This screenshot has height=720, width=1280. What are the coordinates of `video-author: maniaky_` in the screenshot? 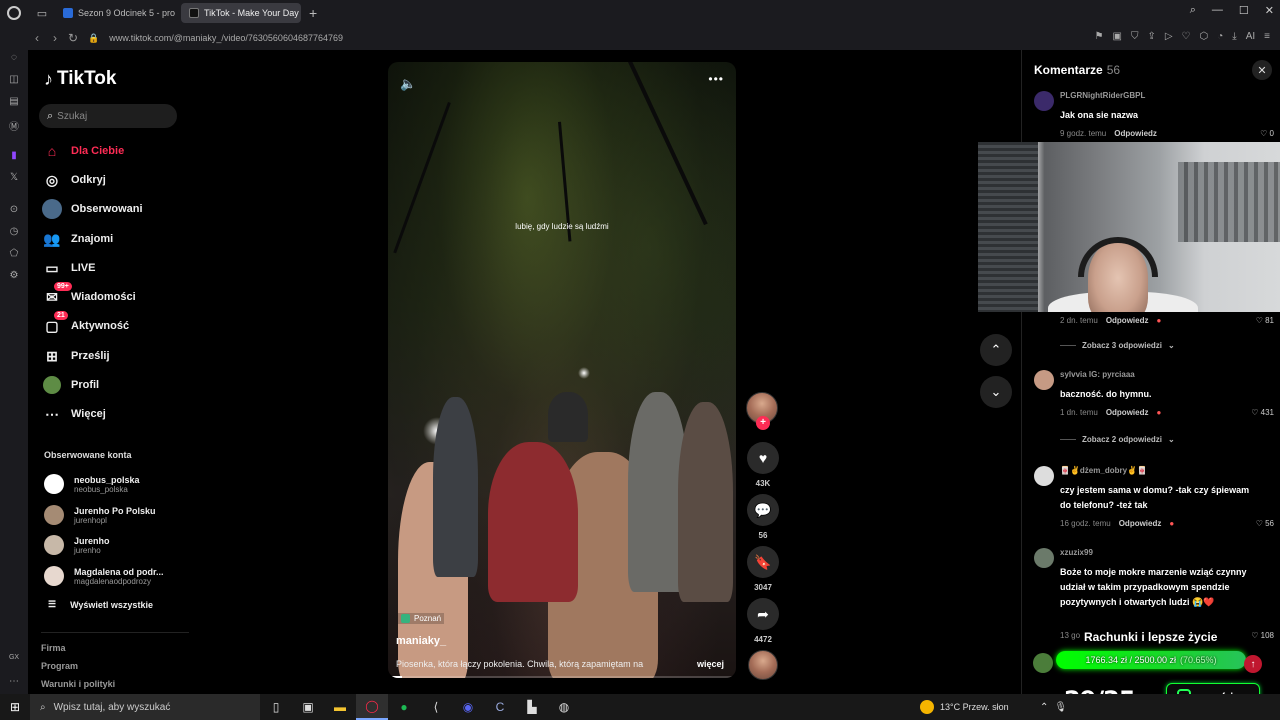 It's located at (421, 641).